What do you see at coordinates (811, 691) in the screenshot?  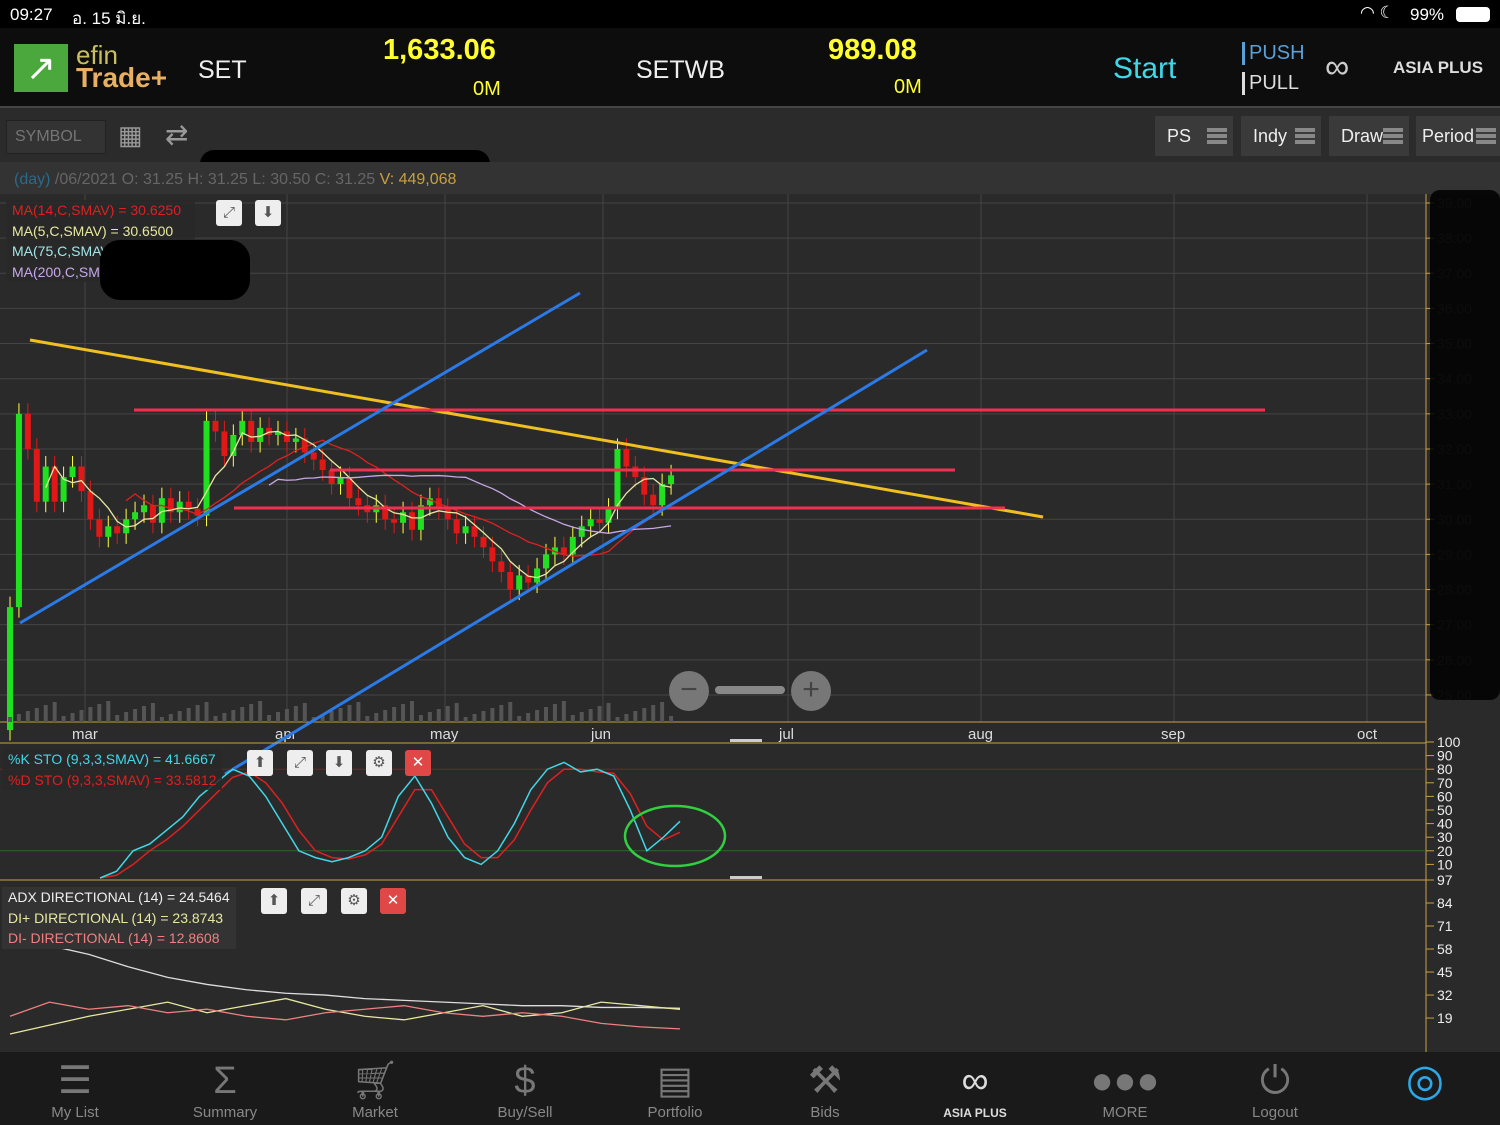 I see `zoom-in-icon: +` at bounding box center [811, 691].